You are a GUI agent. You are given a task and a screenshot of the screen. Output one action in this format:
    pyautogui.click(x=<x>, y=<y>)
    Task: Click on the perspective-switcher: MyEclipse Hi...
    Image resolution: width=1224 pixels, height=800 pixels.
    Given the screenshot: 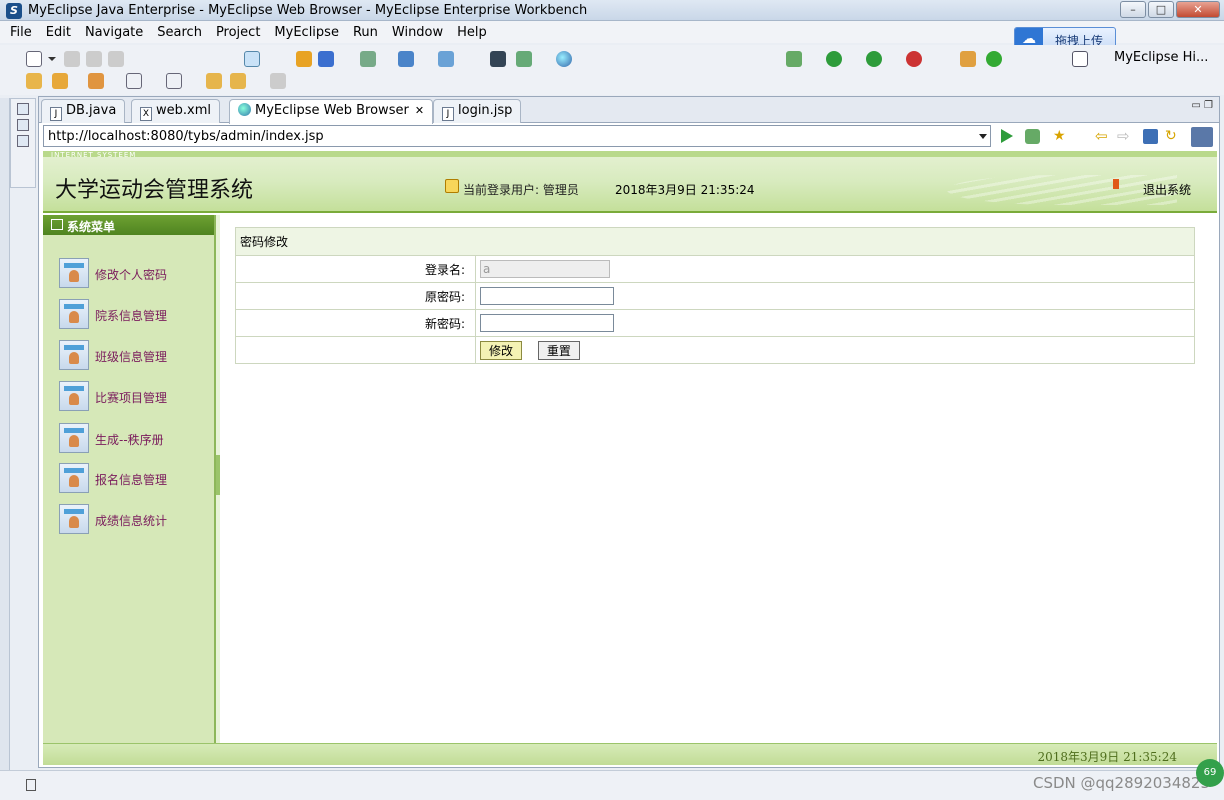 What is the action you would take?
    pyautogui.click(x=1161, y=57)
    